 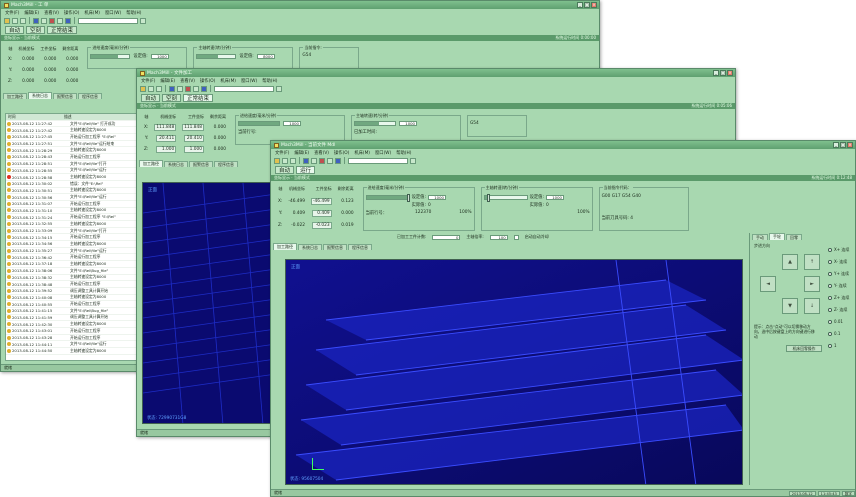 I want to click on radio-y-plus: Y+ 连续, so click(x=838, y=274).